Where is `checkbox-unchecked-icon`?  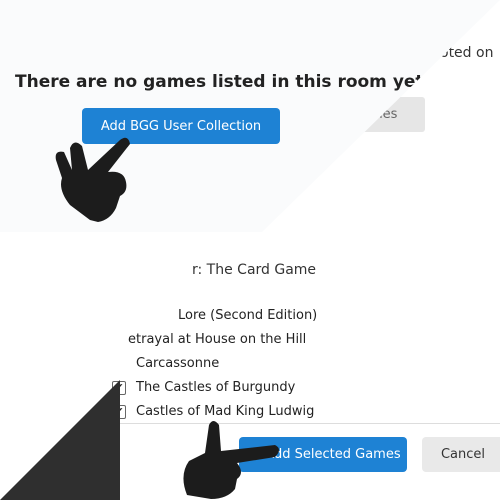 checkbox-unchecked-icon is located at coordinates (119, 363).